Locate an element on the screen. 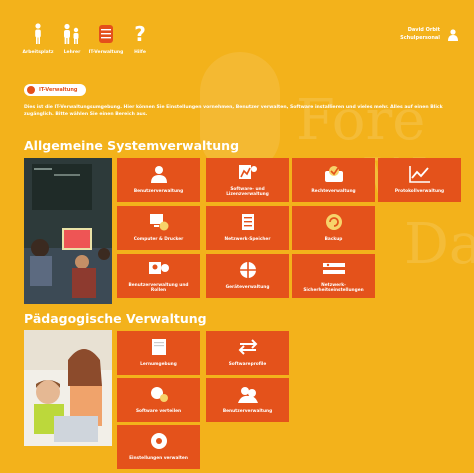 The image size is (474, 473). nav-item-it-verwaltung: IT-Verwaltung is located at coordinates (106, 38).